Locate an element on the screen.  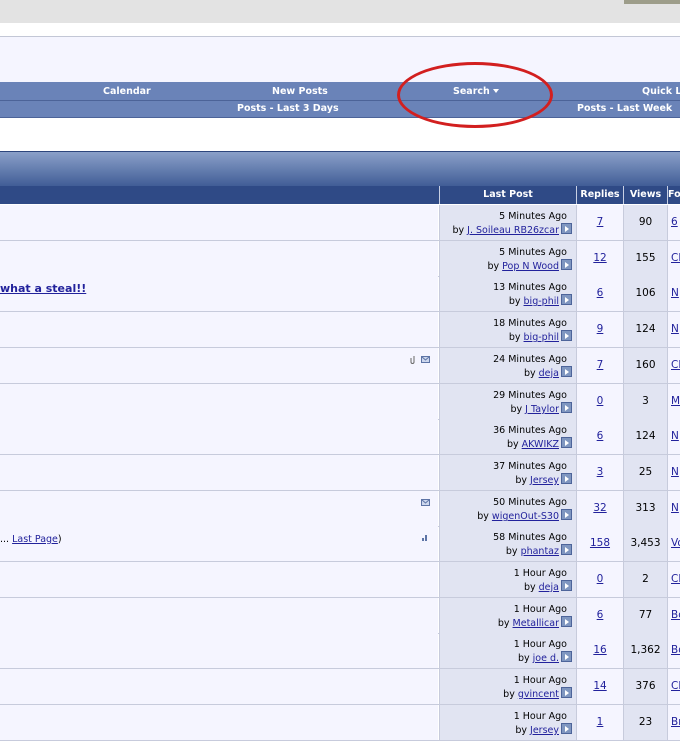
forum-cell: Bo is located at coordinates (673, 650).